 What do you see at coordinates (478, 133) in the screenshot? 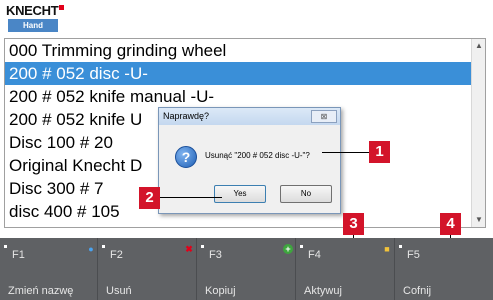
I see `list-scrollbar: ▲ ▼` at bounding box center [478, 133].